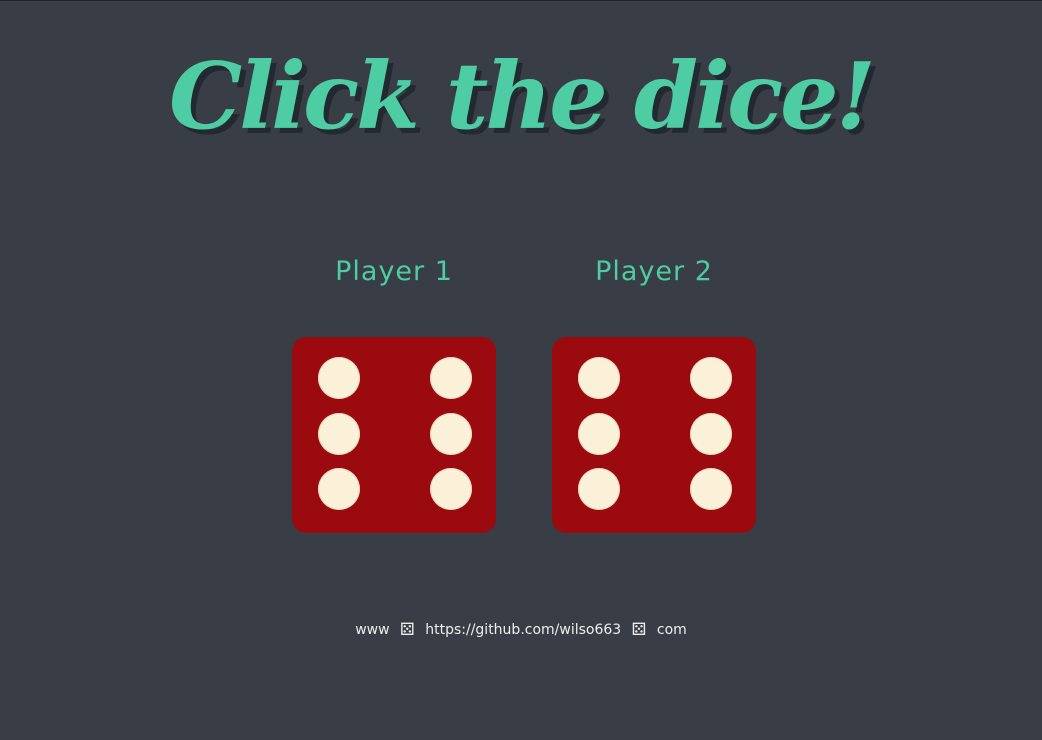 This screenshot has width=1042, height=740. I want to click on footer-suffix: com, so click(671, 630).